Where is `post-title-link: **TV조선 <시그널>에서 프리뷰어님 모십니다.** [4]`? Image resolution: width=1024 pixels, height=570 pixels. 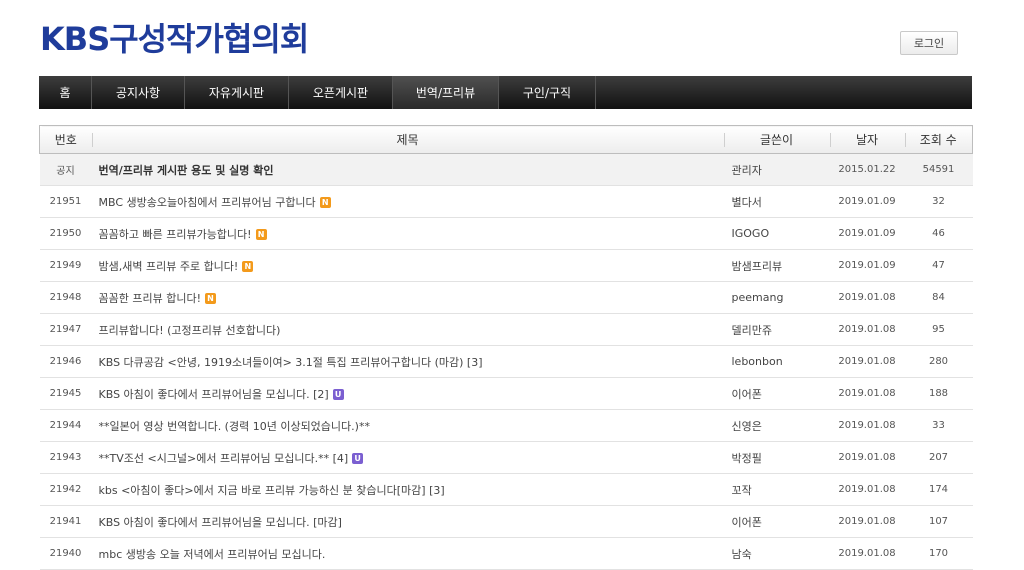
post-title-link: **TV조선 <시그널>에서 프리뷰어님 모십니다.** [4] is located at coordinates (224, 458).